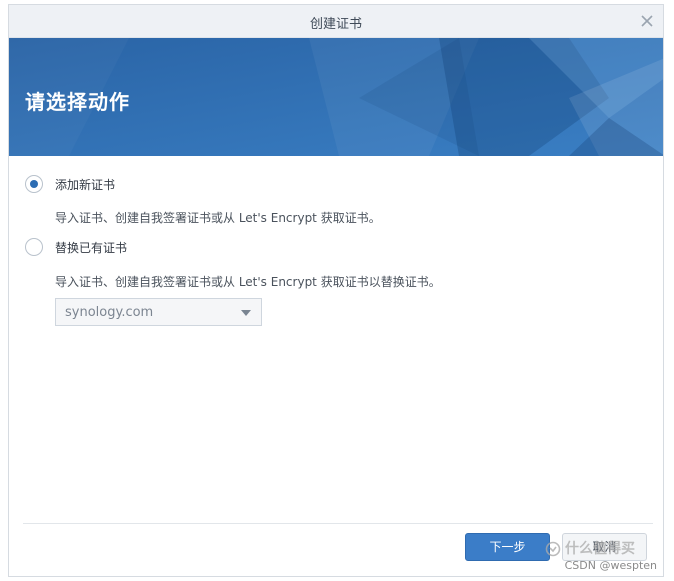 The image size is (674, 581). I want to click on next-button: 下一步, so click(507, 547).